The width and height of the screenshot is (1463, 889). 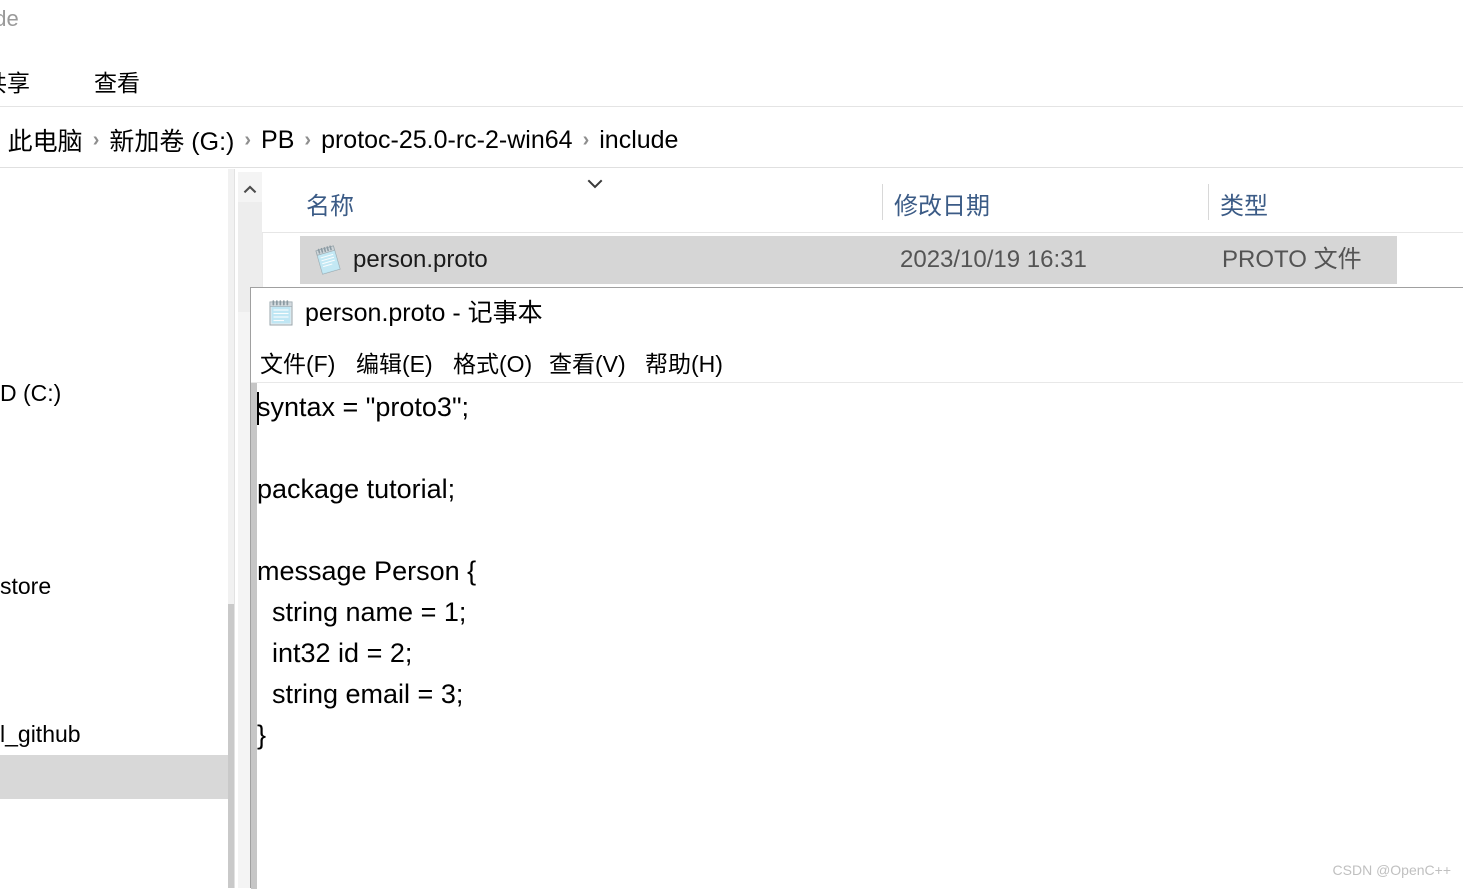 What do you see at coordinates (114, 777) in the screenshot?
I see `nav-item-selected` at bounding box center [114, 777].